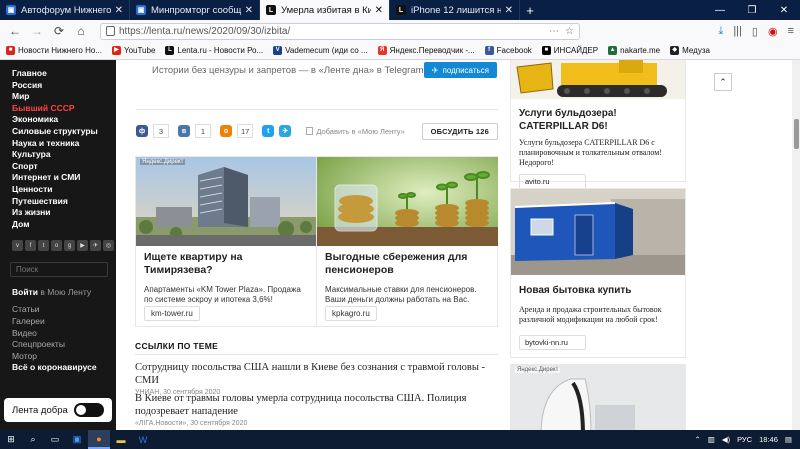  Describe the element at coordinates (598, 79) in the screenshot. I see `ad-image-bulldozer` at that location.